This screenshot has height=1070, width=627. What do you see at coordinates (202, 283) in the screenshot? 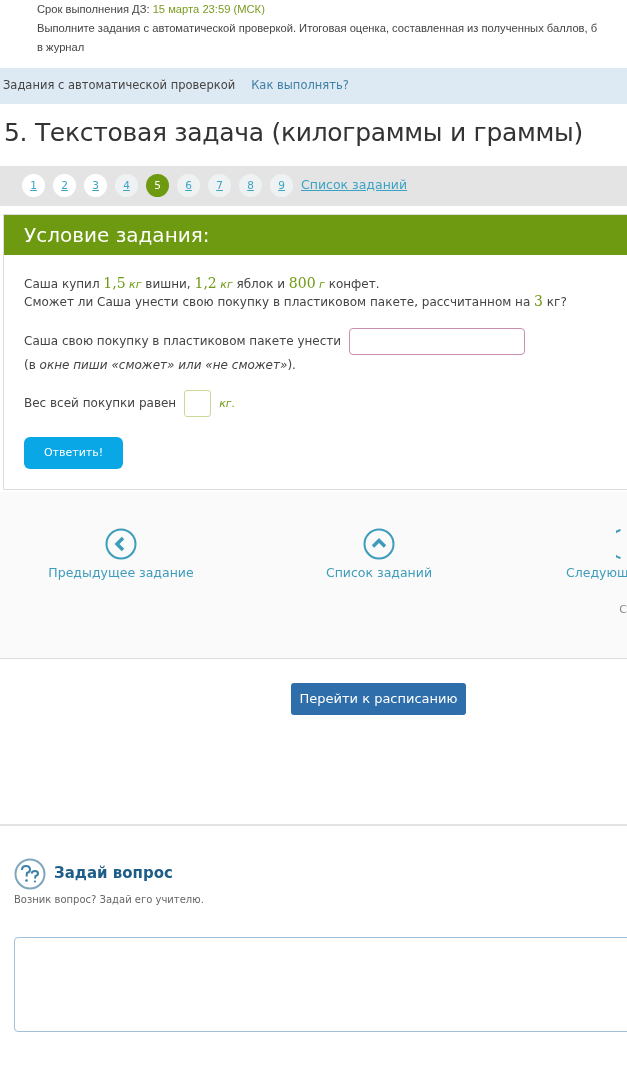
I see `statement-text: Саша купил 1,5 кг вишни, 1,2 кг яблок и 800 г конфет.` at bounding box center [202, 283].